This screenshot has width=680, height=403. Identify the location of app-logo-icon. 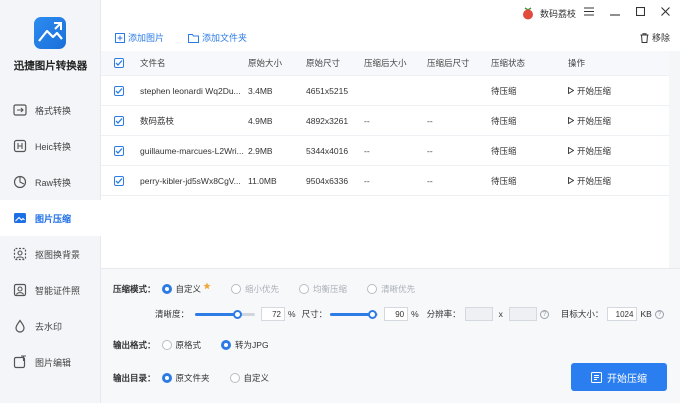
(50, 33).